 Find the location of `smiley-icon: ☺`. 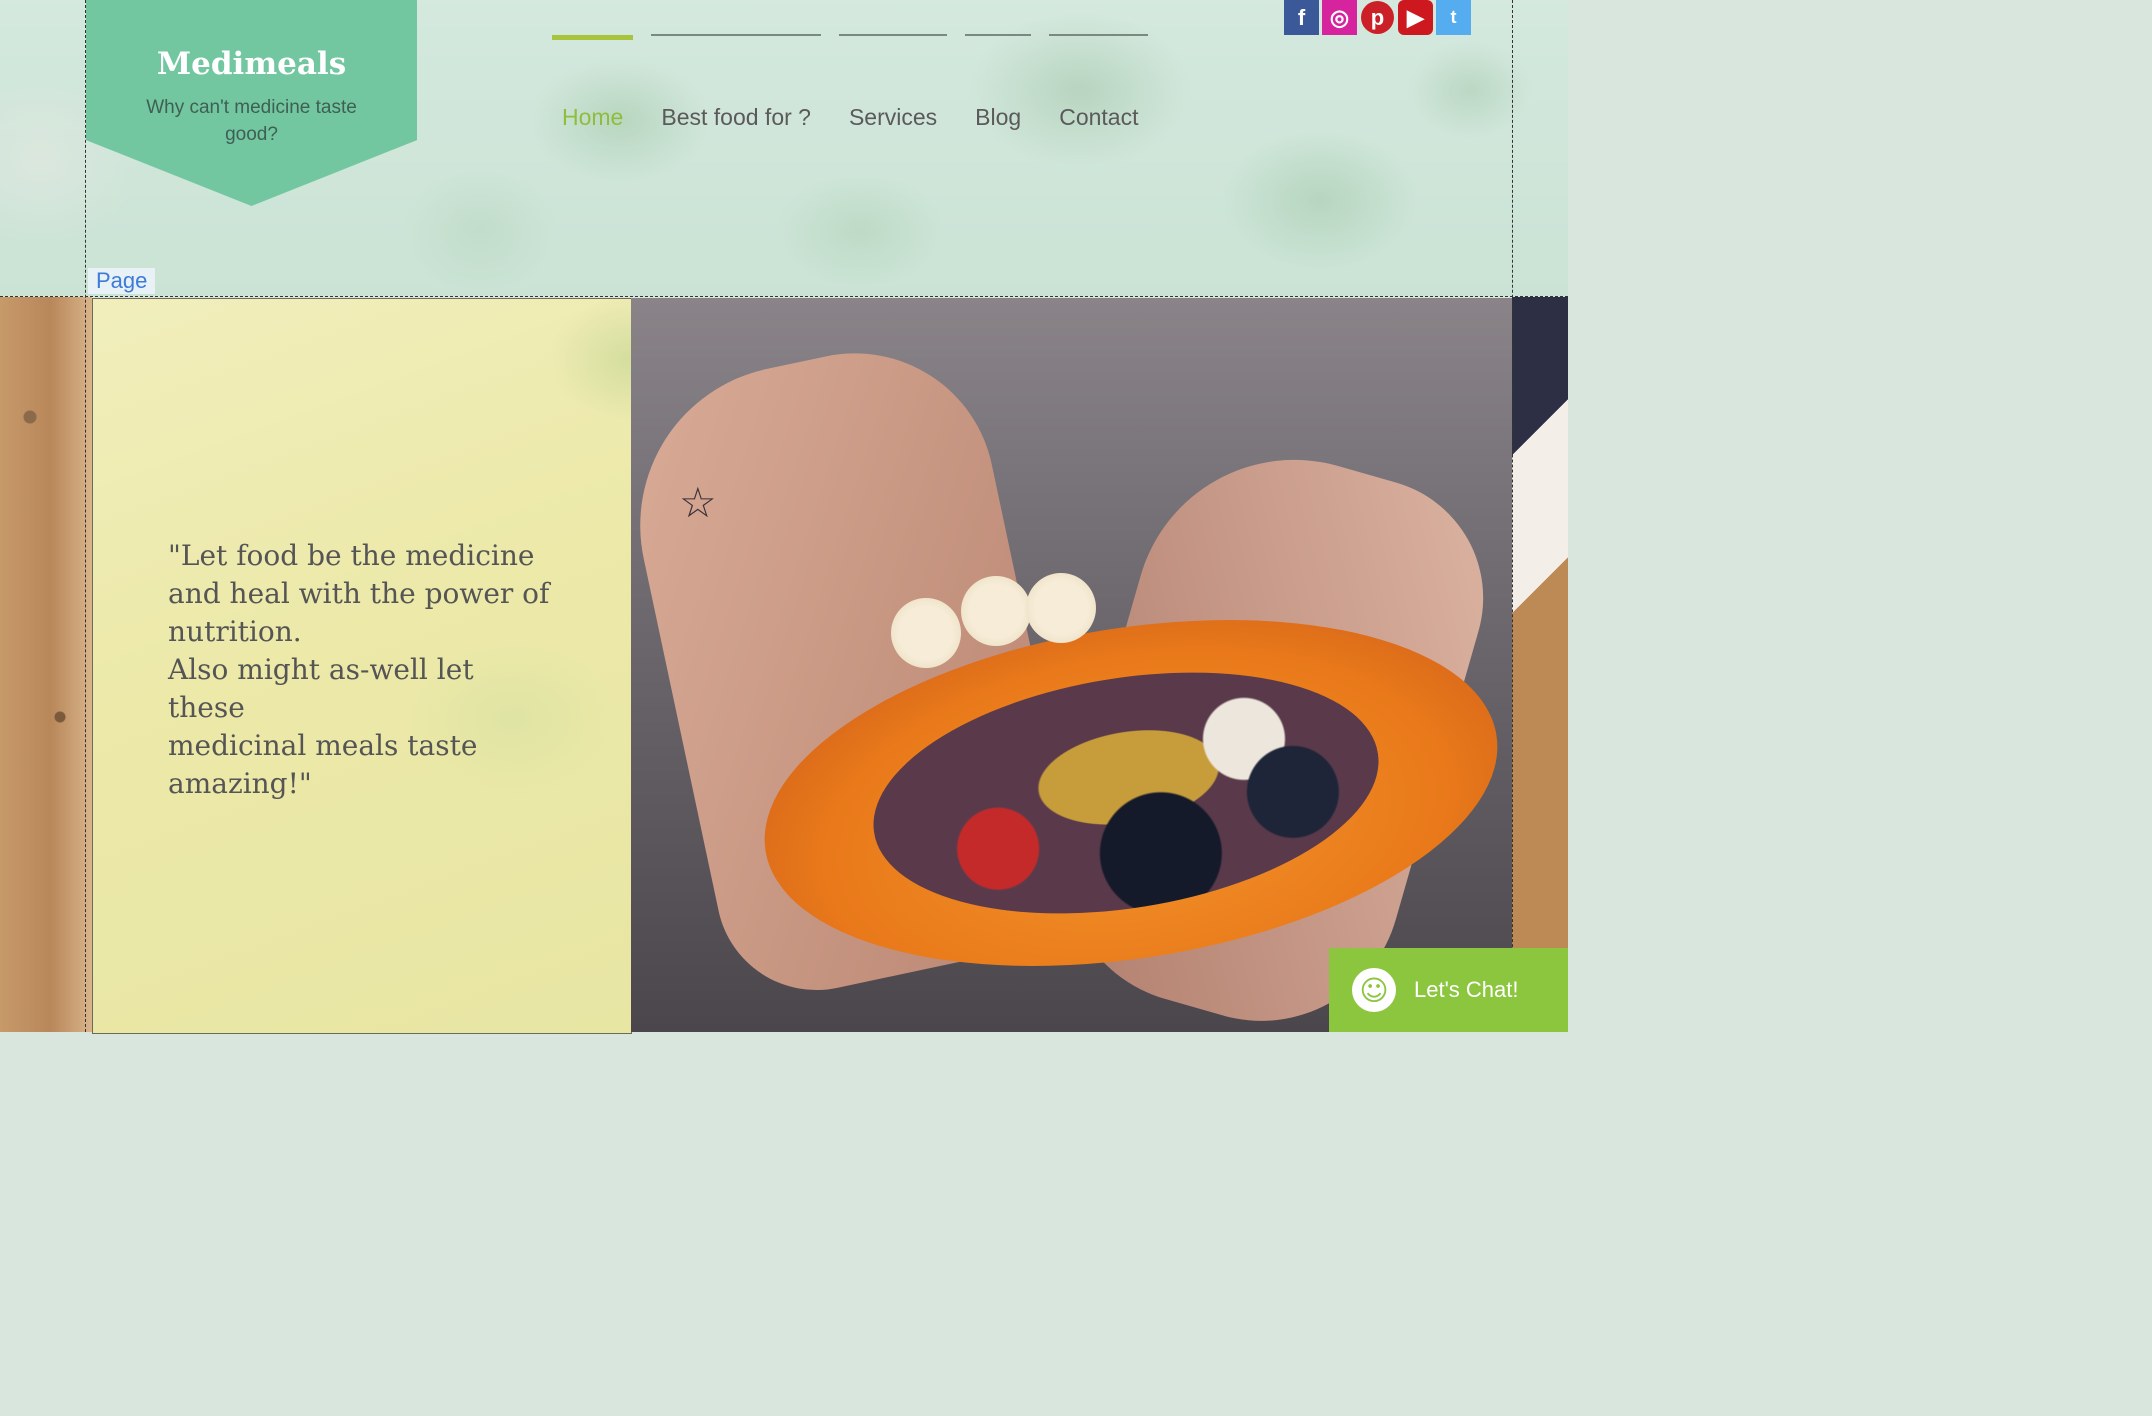

smiley-icon: ☺ is located at coordinates (1374, 990).